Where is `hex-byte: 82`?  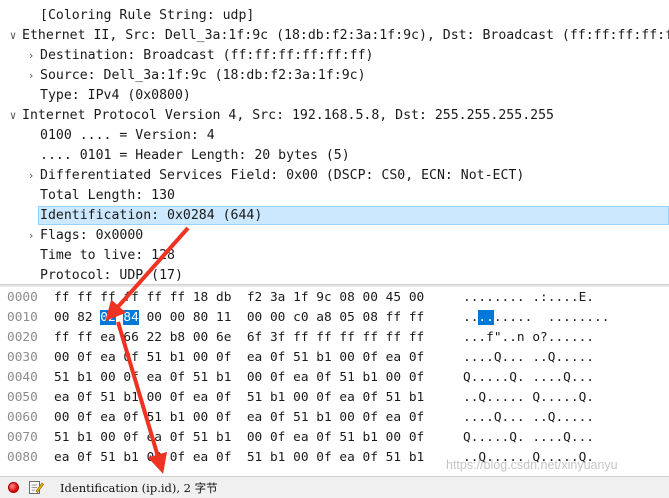 hex-byte: 82 is located at coordinates (84, 317).